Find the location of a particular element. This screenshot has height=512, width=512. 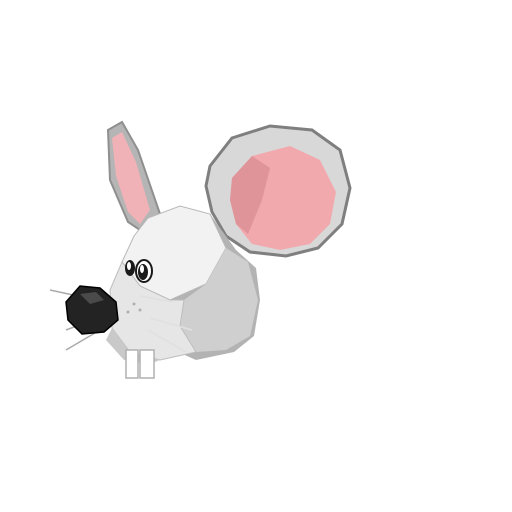

tooth-left is located at coordinates (132, 364).